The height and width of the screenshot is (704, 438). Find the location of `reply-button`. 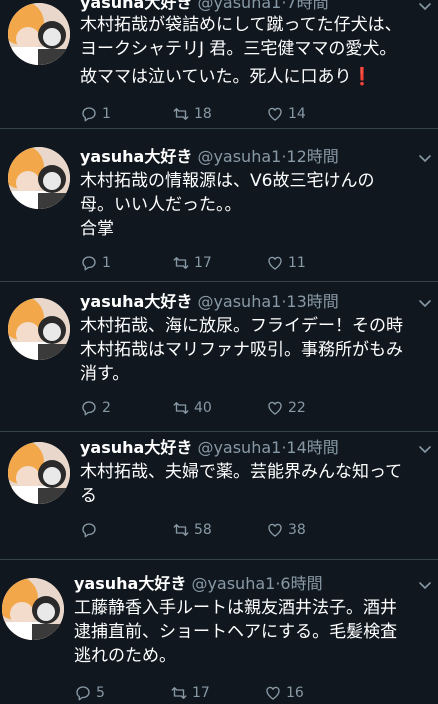

reply-button is located at coordinates (91, 530).